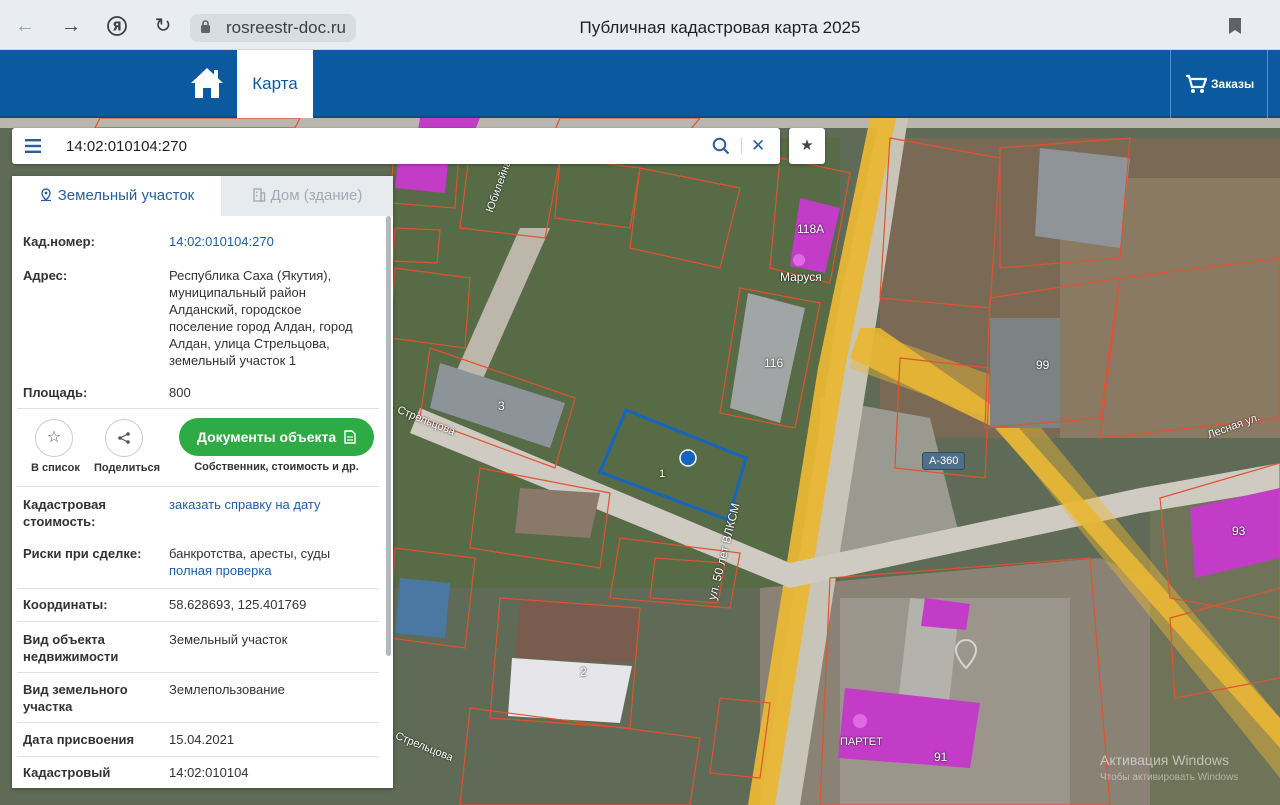  I want to click on bookmark-icon, so click(1235, 26).